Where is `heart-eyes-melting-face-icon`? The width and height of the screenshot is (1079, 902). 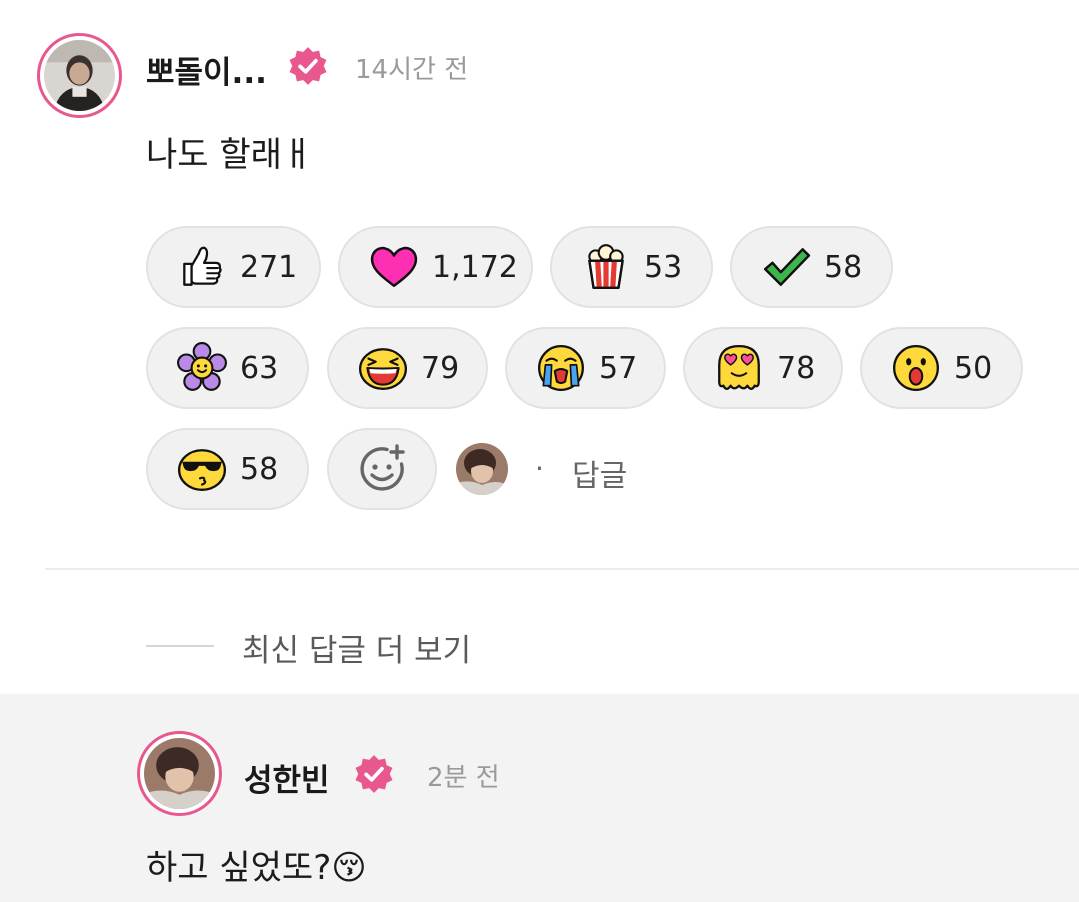
heart-eyes-melting-face-icon is located at coordinates (739, 367).